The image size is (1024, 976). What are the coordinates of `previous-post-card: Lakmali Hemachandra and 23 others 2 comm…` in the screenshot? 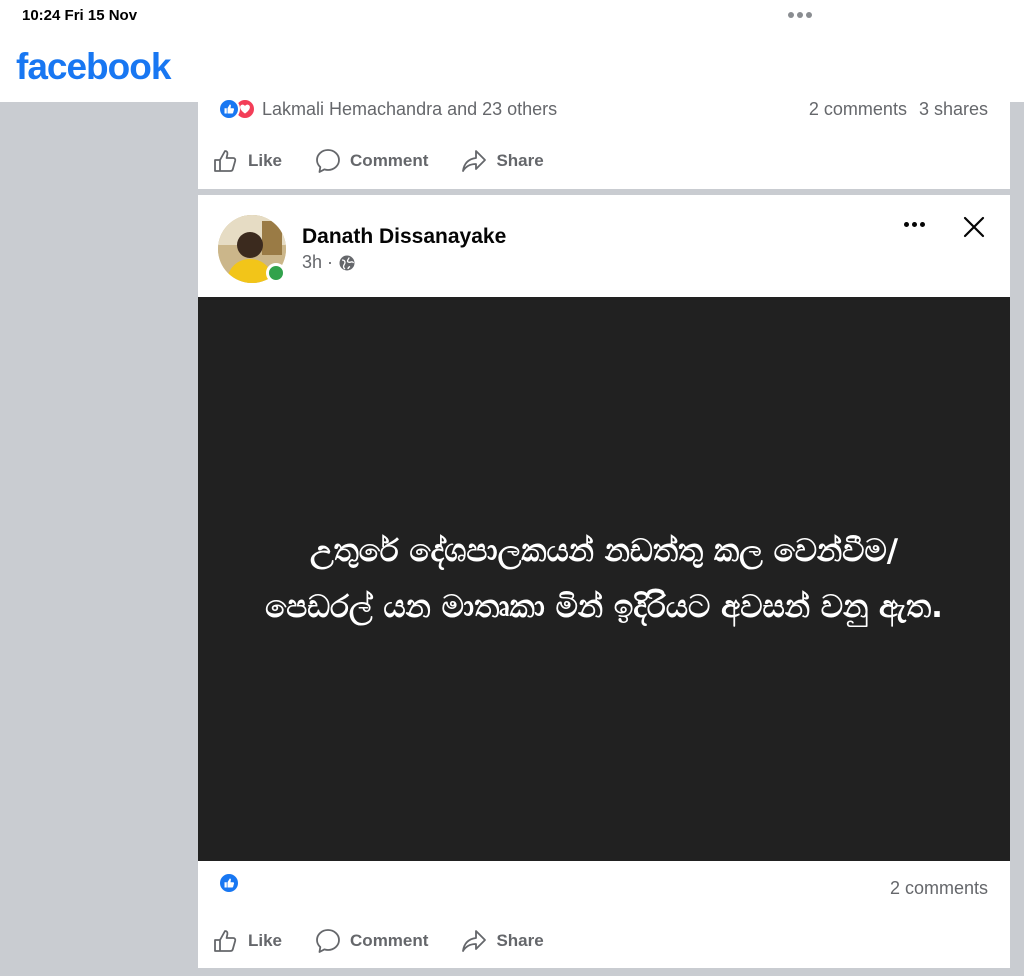 It's located at (604, 143).